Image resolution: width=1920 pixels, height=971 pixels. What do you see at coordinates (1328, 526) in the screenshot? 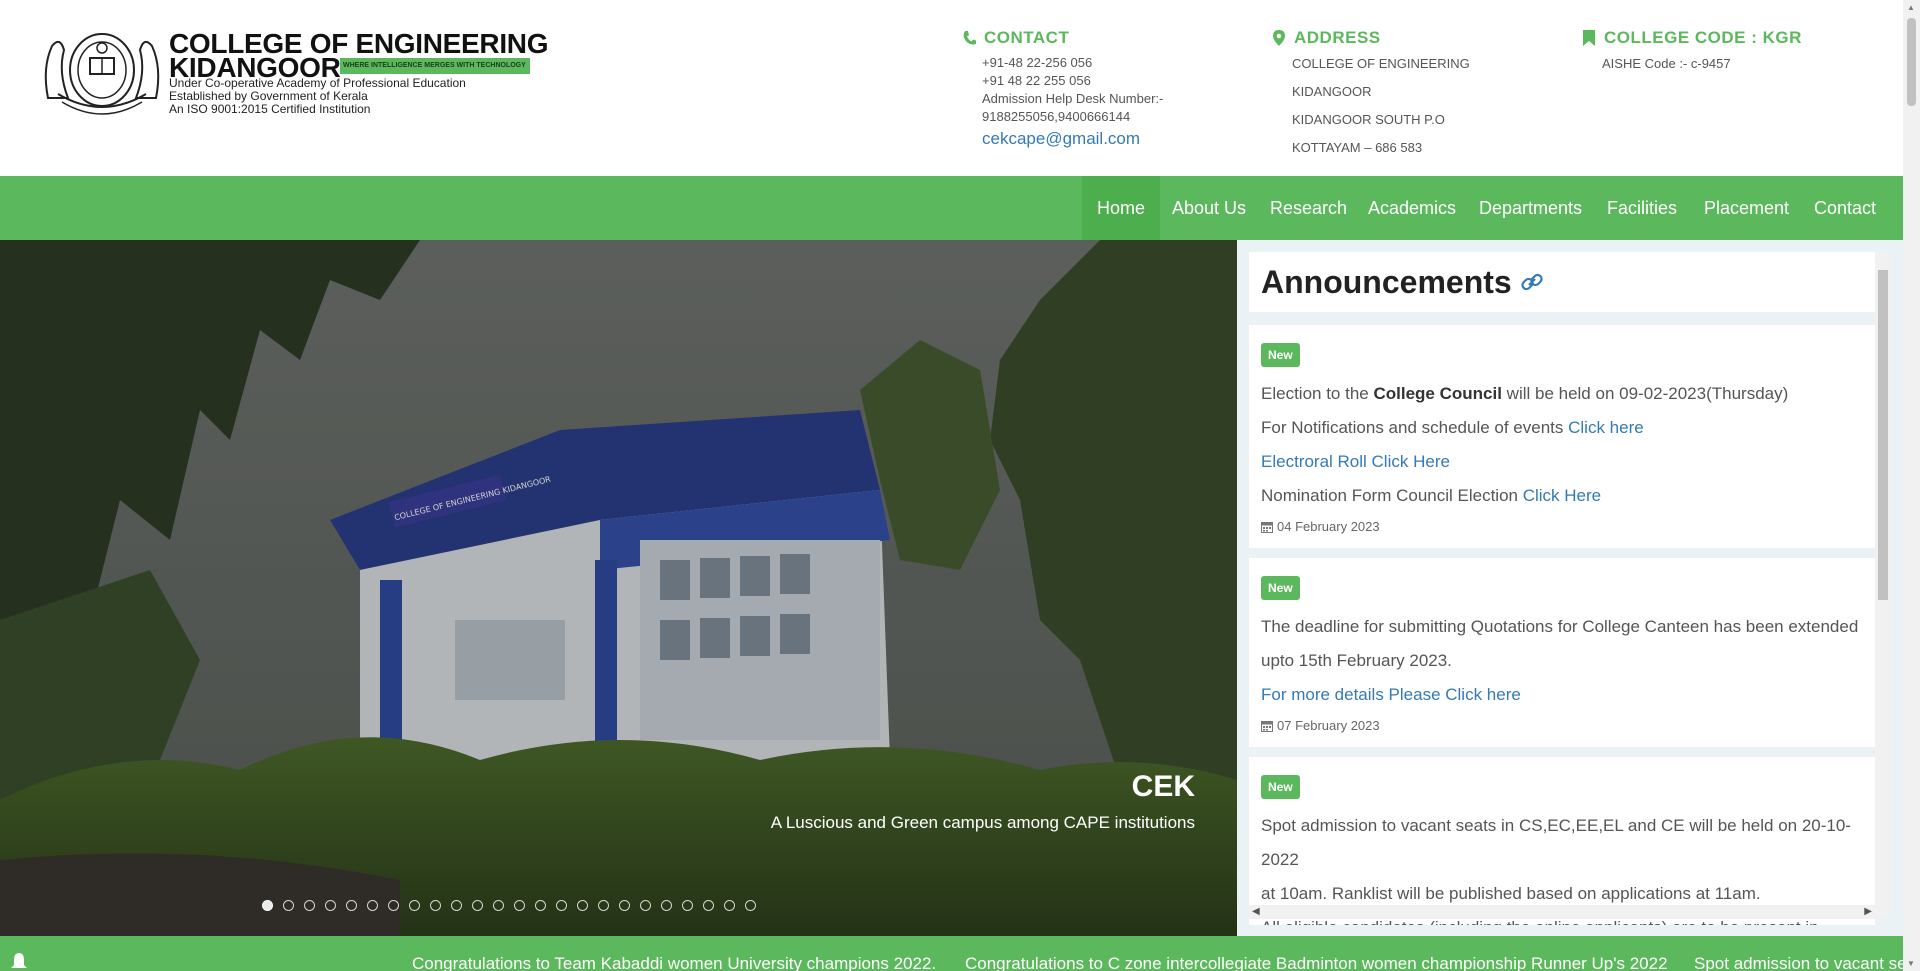
I see `announcement-date-text: 04 February 2023` at bounding box center [1328, 526].